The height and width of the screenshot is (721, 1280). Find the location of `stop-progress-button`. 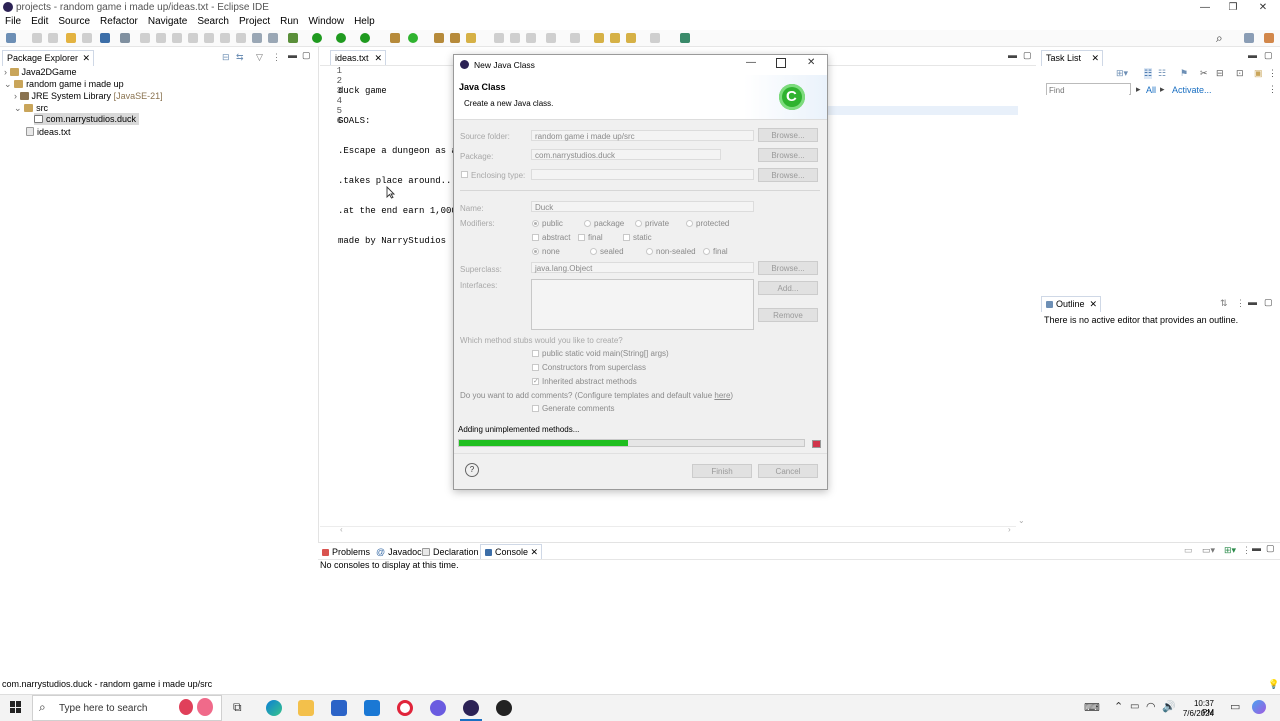

stop-progress-button is located at coordinates (816, 444).